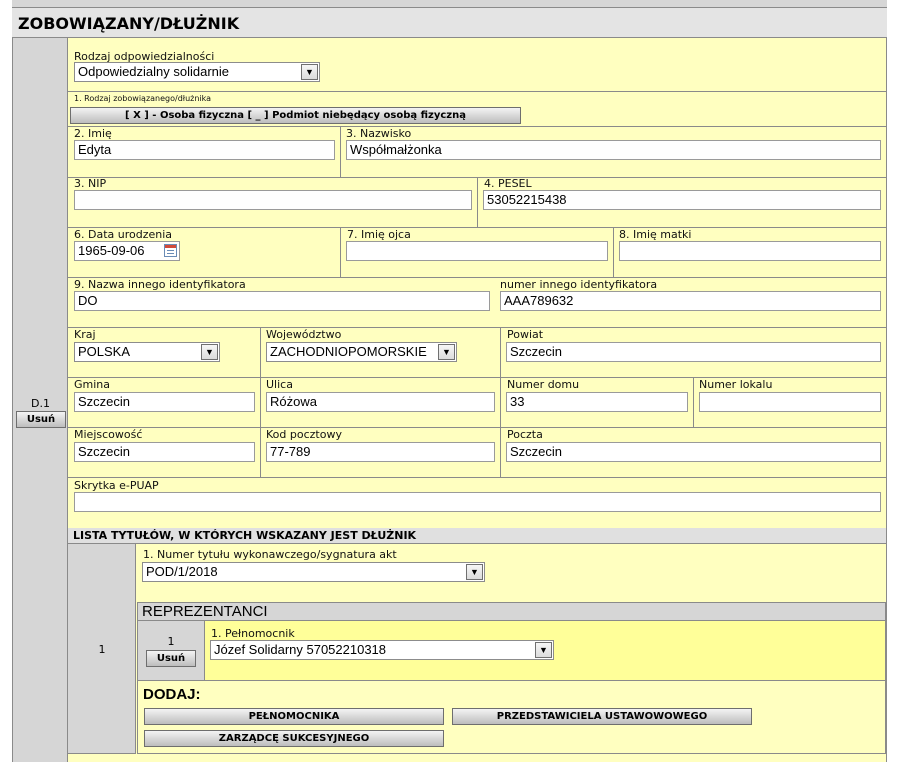 The width and height of the screenshot is (909, 762). Describe the element at coordinates (690, 301) in the screenshot. I see `other-id-number-input: AAA789632` at that location.